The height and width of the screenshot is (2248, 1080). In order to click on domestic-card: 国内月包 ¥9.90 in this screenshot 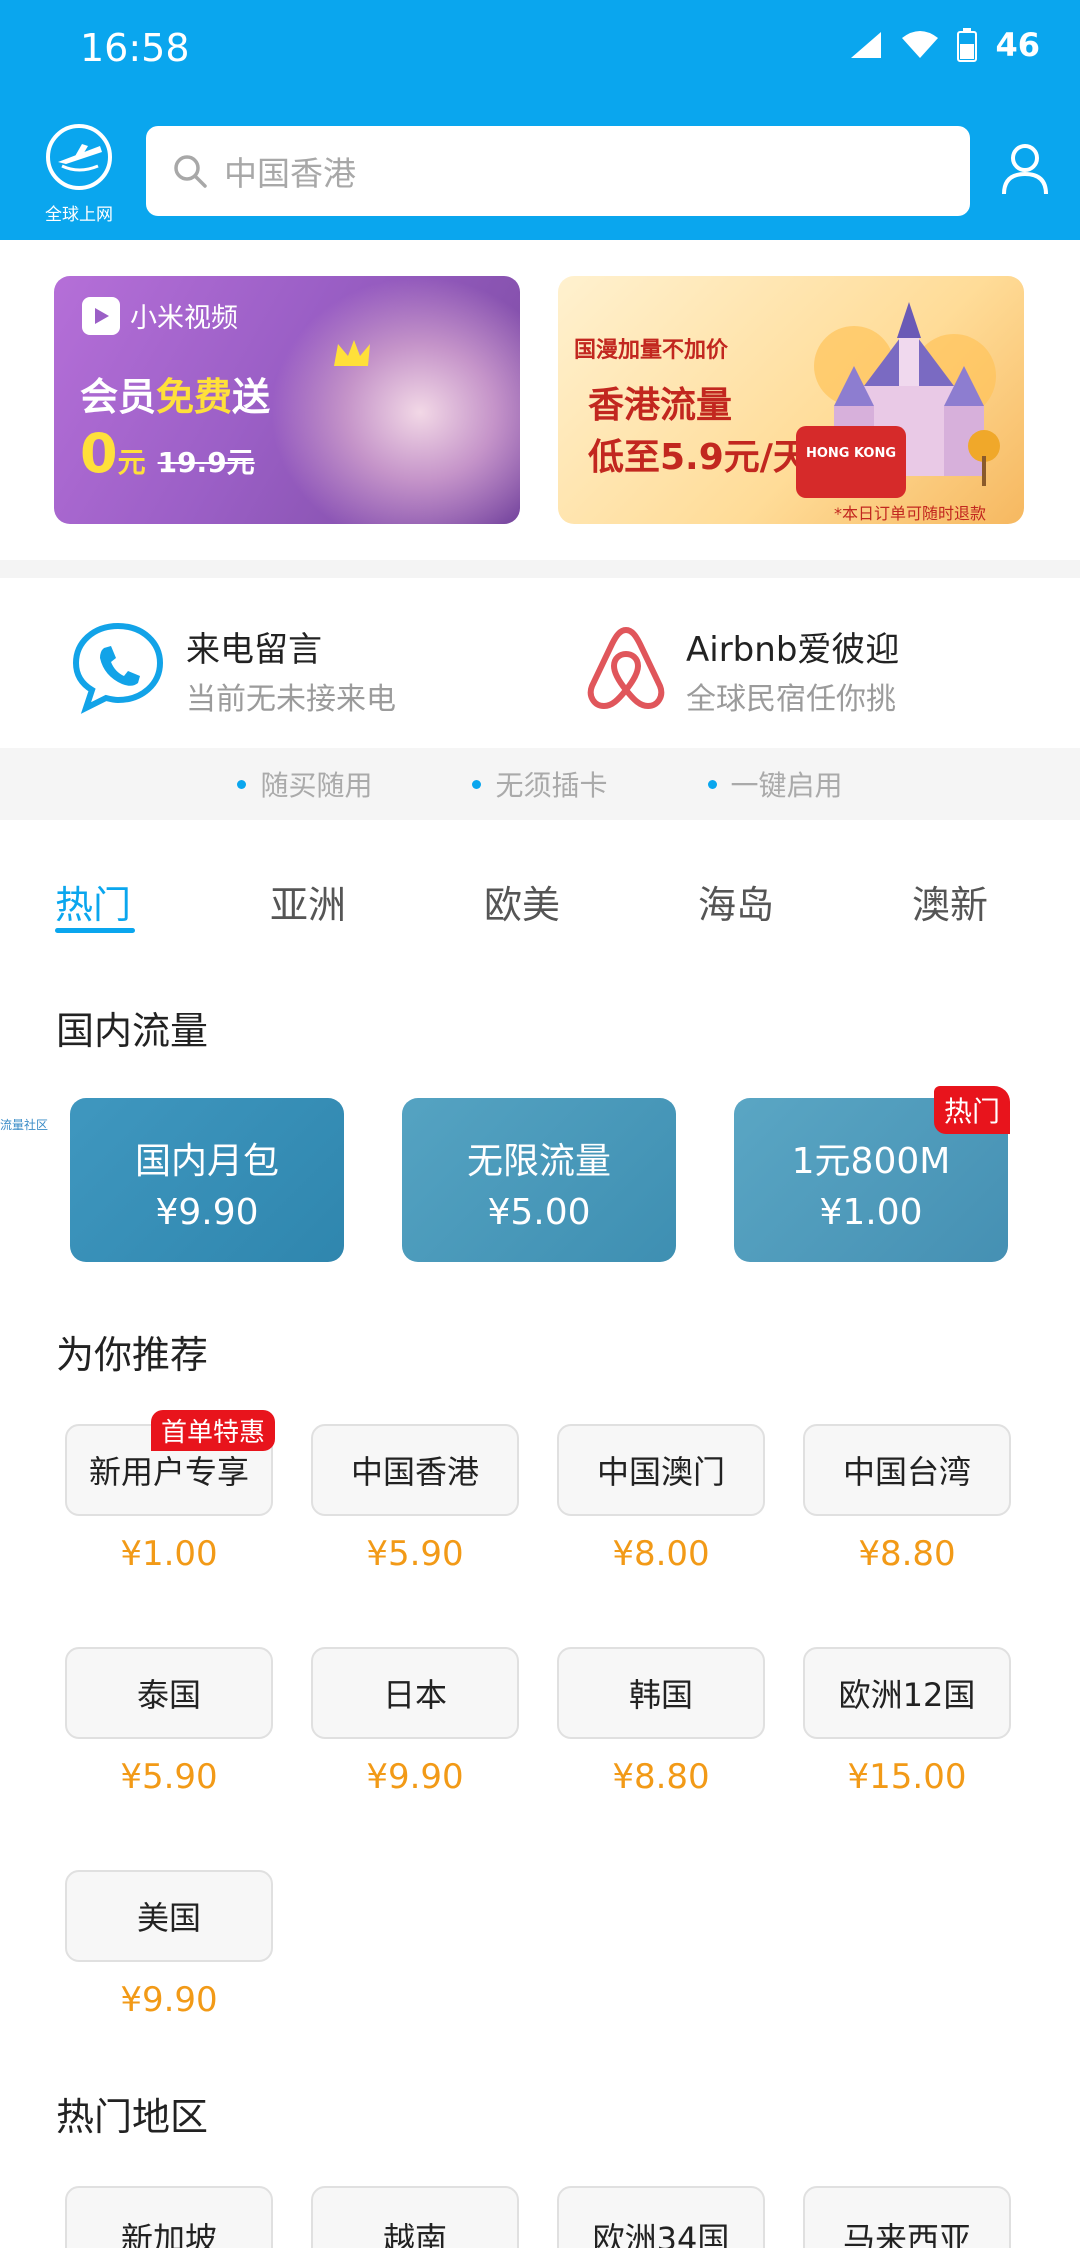, I will do `click(207, 1180)`.